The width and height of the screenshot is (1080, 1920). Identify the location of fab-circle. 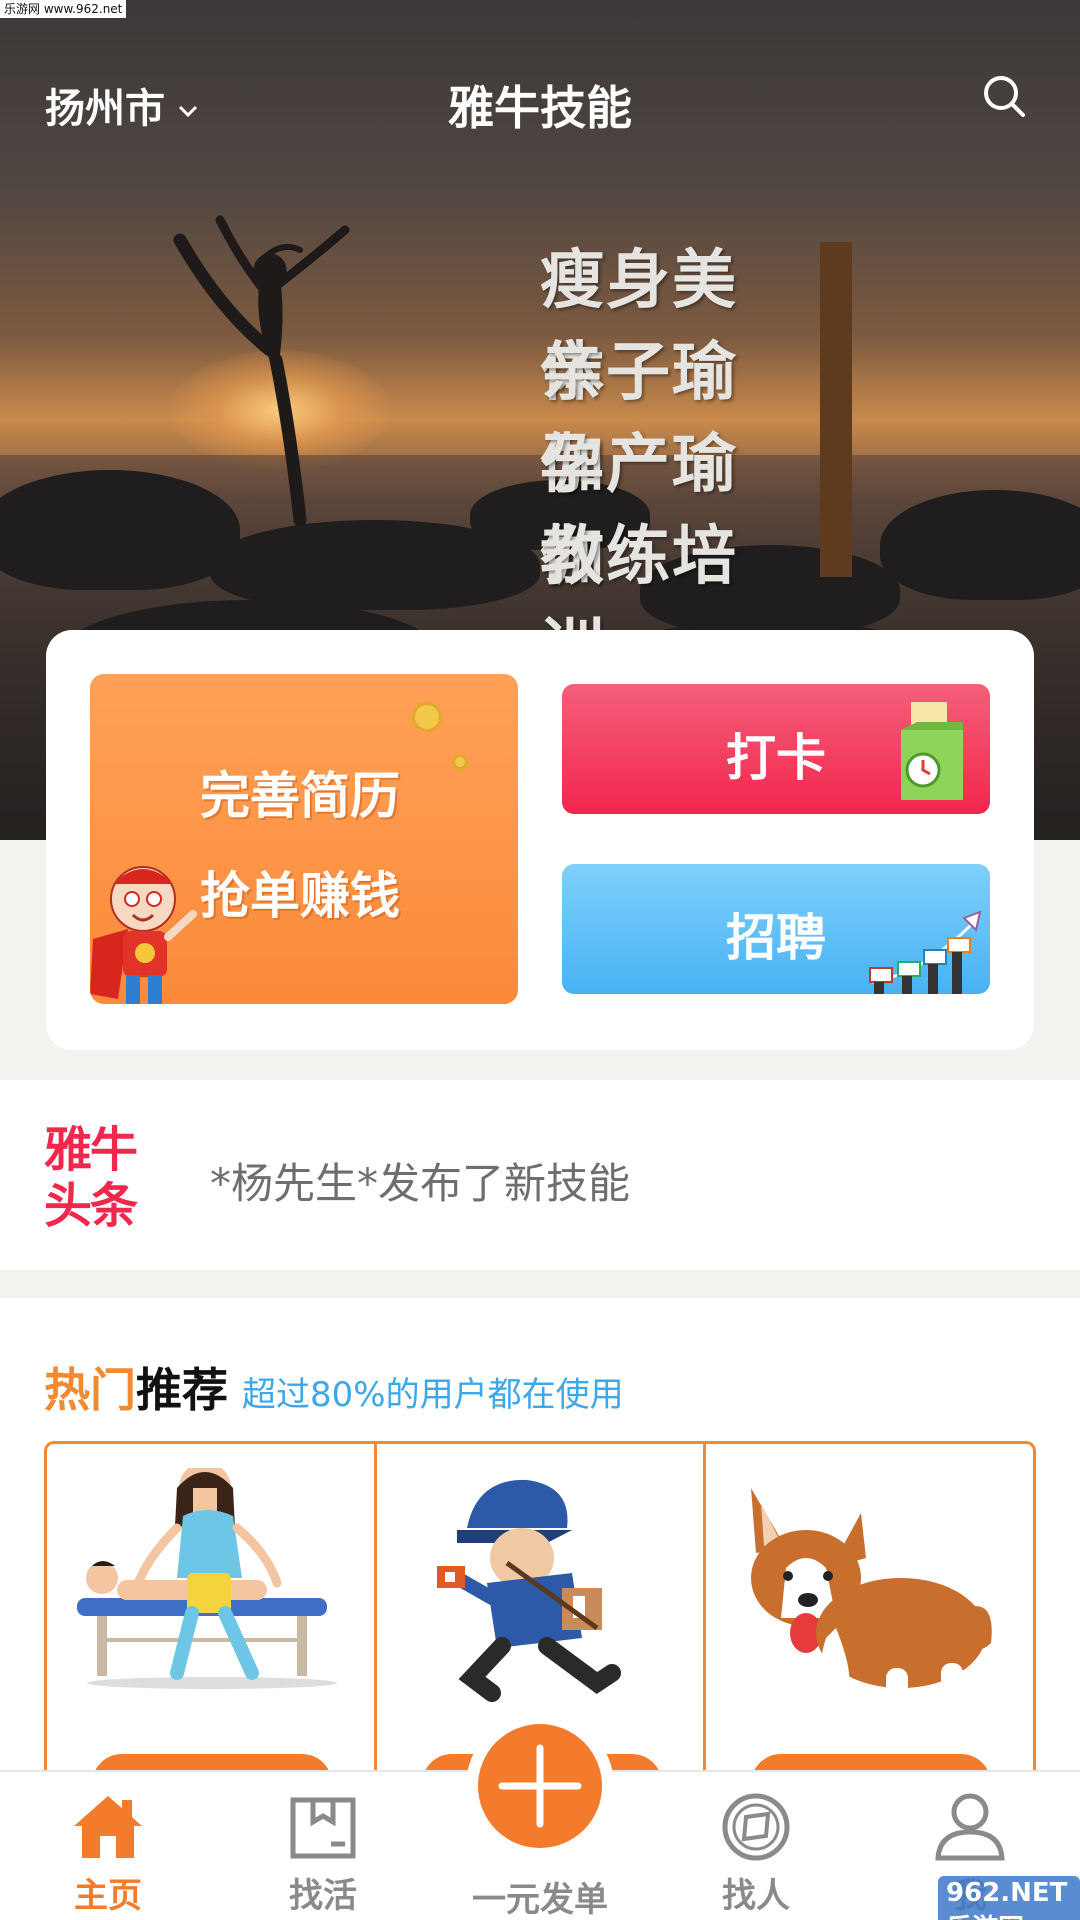
(540, 1786).